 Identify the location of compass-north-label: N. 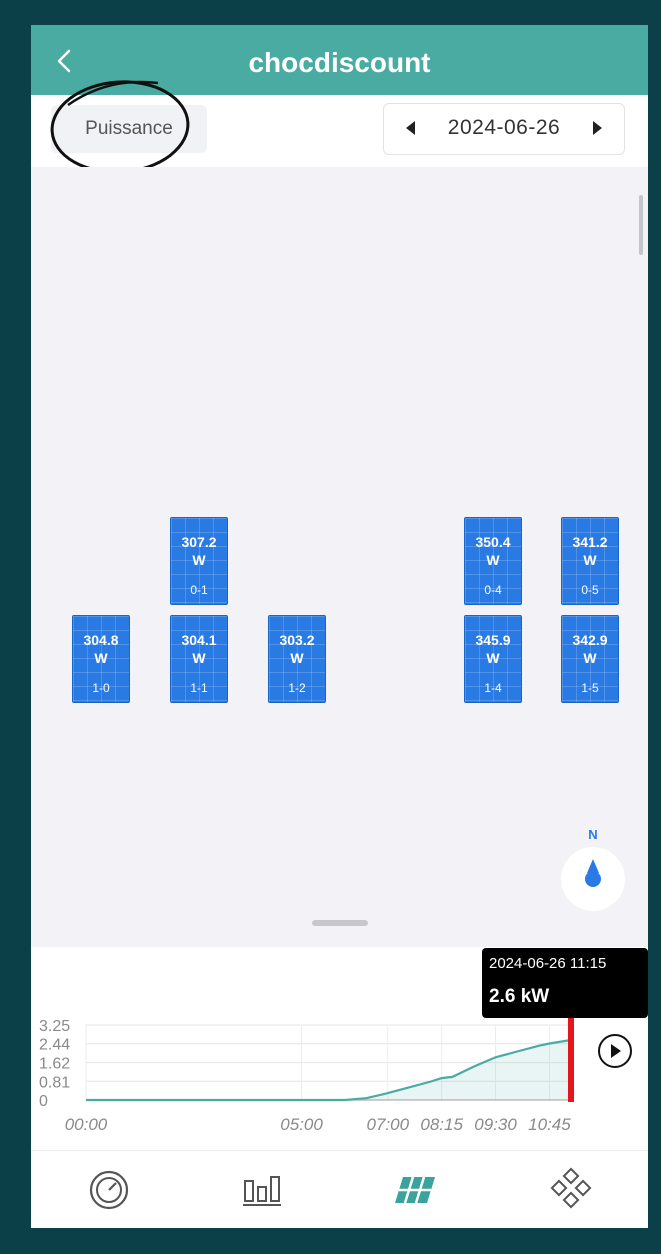
(593, 834).